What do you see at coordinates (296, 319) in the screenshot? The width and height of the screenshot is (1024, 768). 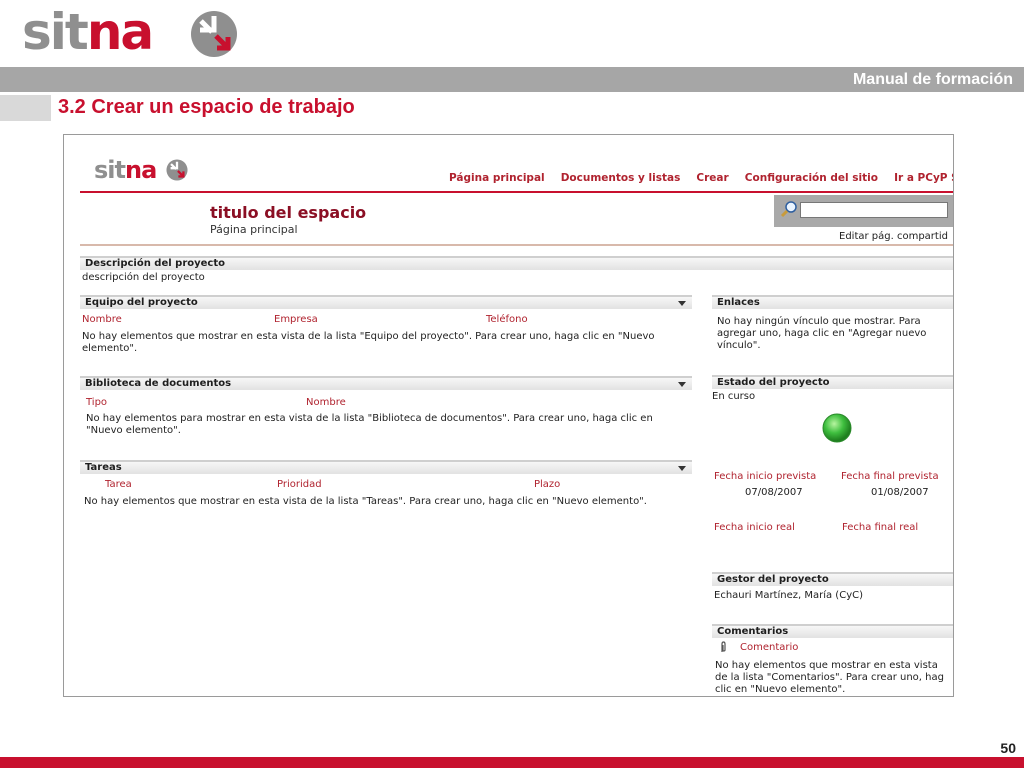 I see `team-col-empresa: Empresa` at bounding box center [296, 319].